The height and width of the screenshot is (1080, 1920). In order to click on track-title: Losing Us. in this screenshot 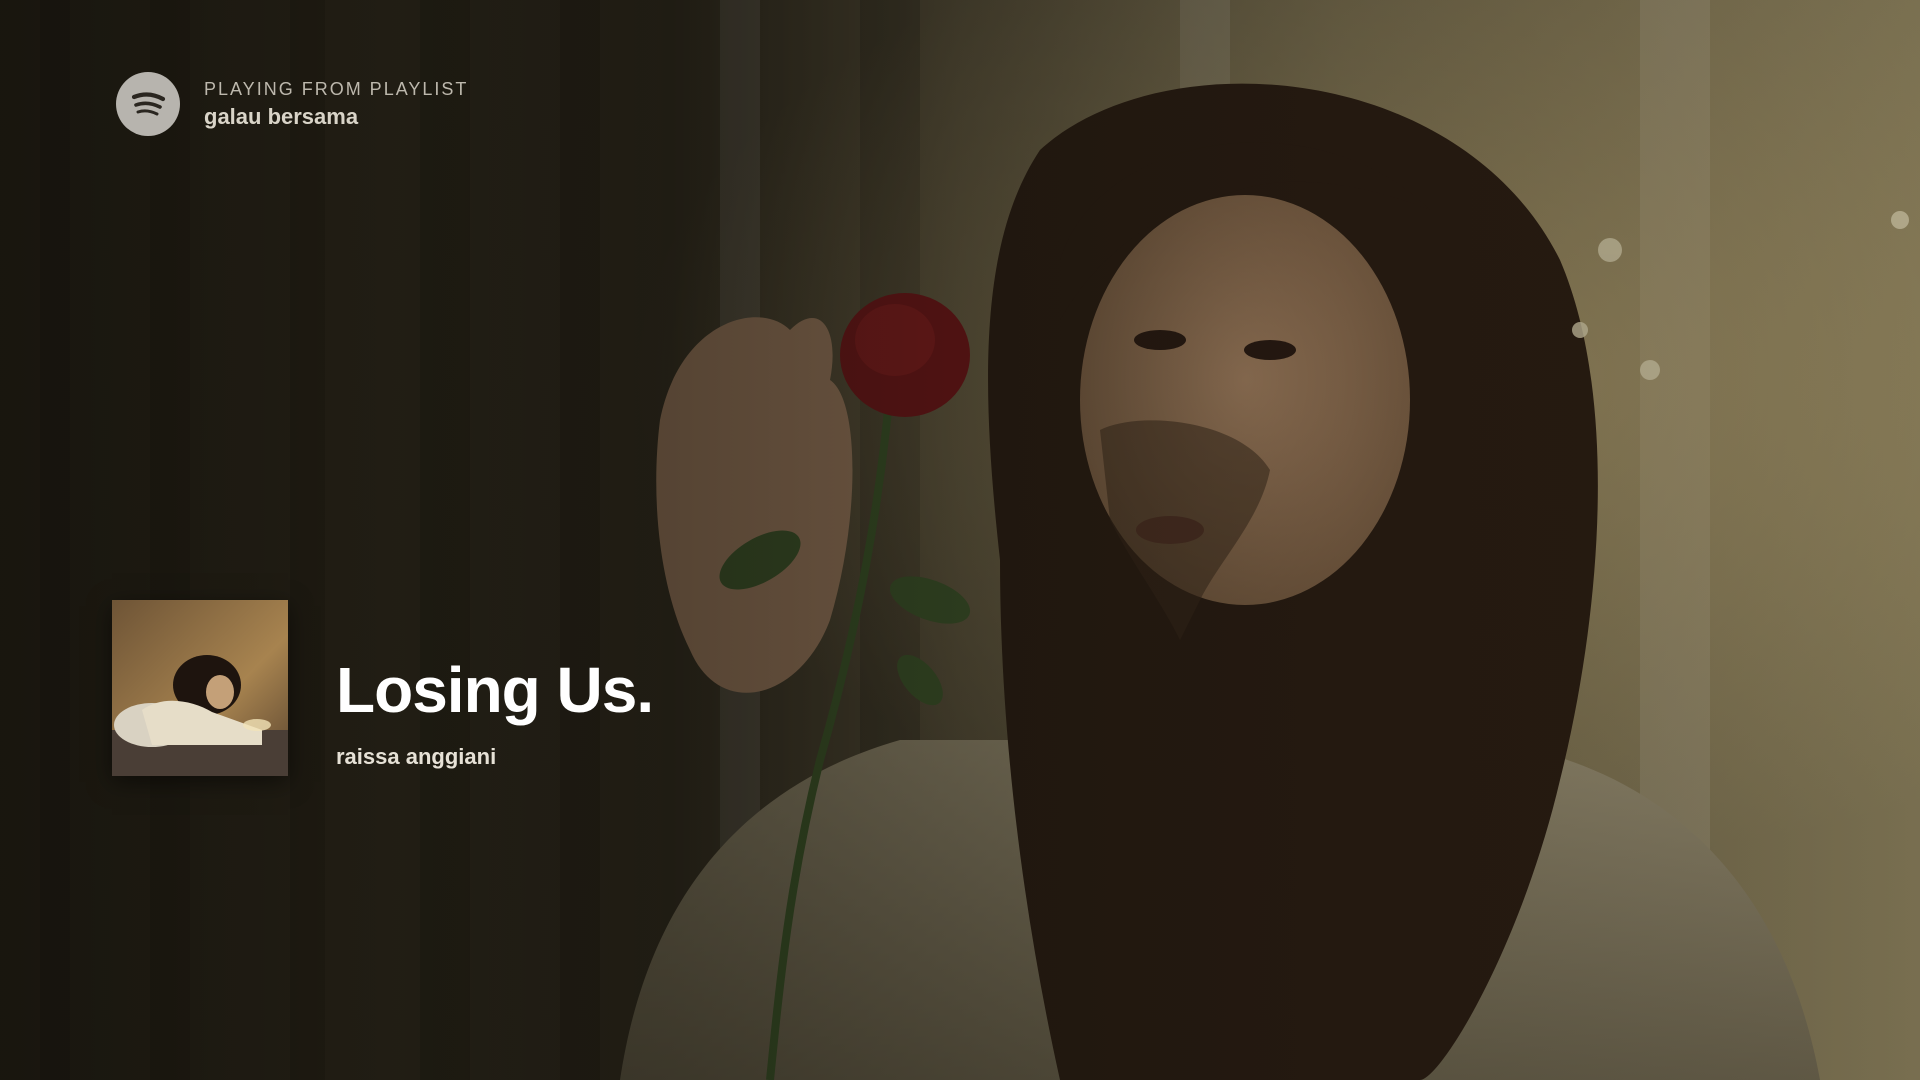, I will do `click(495, 690)`.